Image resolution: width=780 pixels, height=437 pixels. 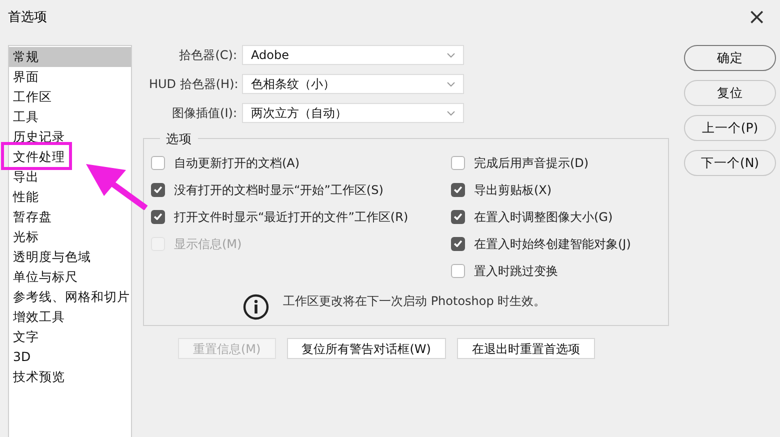 What do you see at coordinates (52, 257) in the screenshot?
I see `sidebar-item: 透明度与色域` at bounding box center [52, 257].